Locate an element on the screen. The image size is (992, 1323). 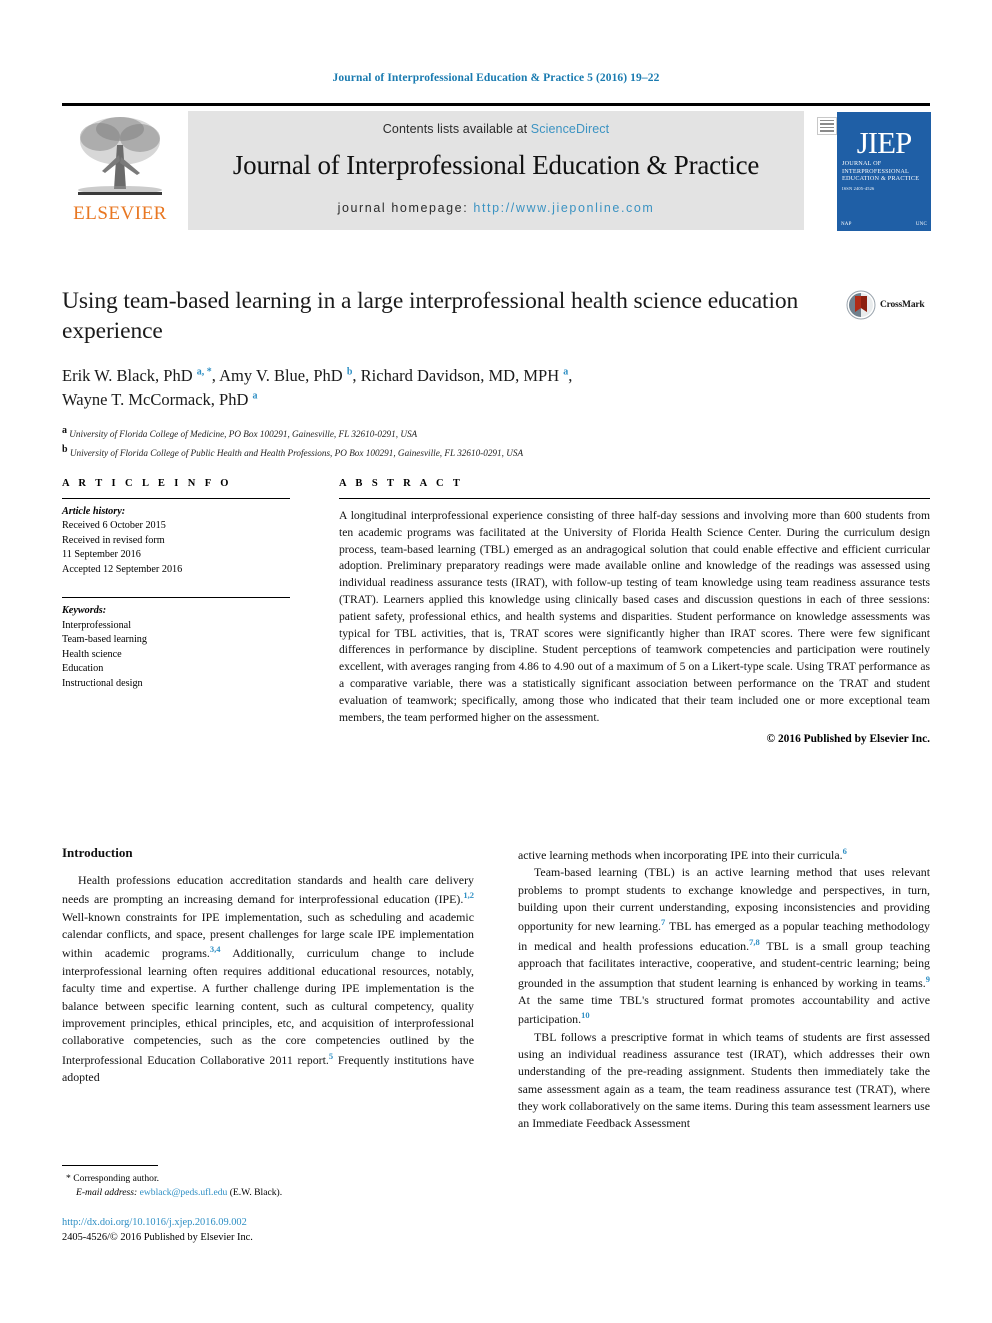
email-link: ewblack@peds.ufl.edu is located at coordinates (184, 1192).